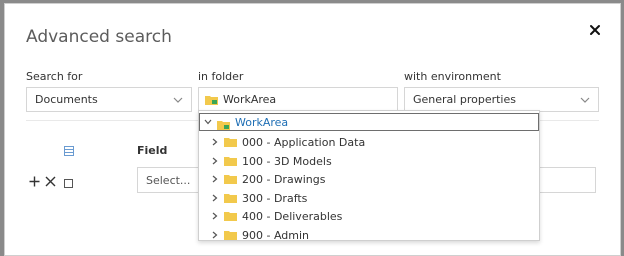 The image size is (624, 256). Describe the element at coordinates (369, 235) in the screenshot. I see `tree-item: 900 - Admin` at that location.